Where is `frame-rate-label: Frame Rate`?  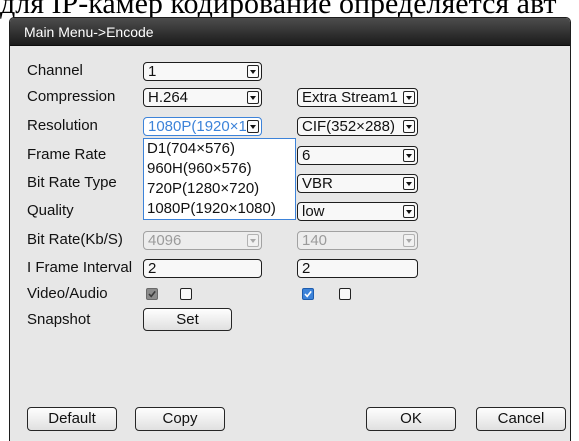
frame-rate-label: Frame Rate is located at coordinates (67, 154).